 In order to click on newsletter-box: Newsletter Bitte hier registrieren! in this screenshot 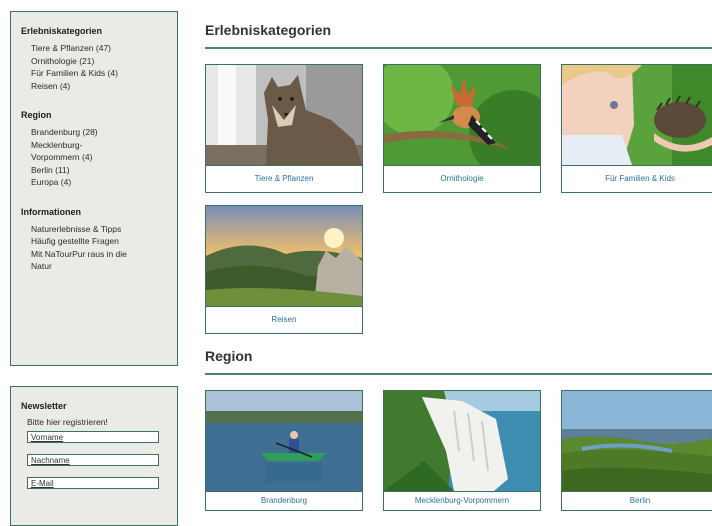, I will do `click(94, 456)`.